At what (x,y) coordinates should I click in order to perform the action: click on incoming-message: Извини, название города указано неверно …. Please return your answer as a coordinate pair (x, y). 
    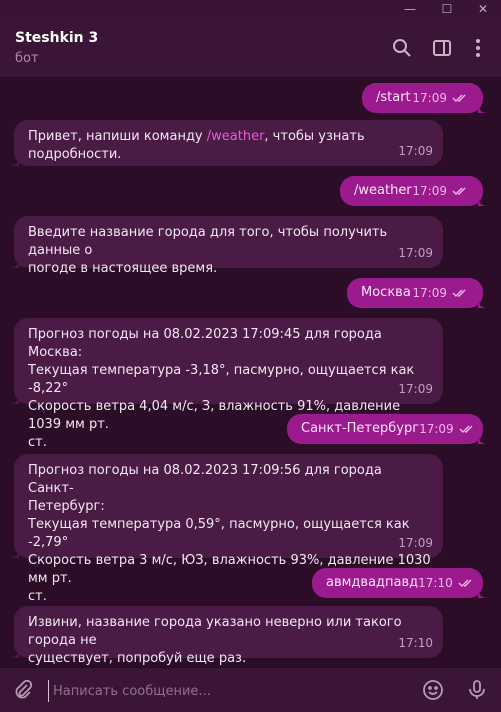
    Looking at the image, I should click on (226, 636).